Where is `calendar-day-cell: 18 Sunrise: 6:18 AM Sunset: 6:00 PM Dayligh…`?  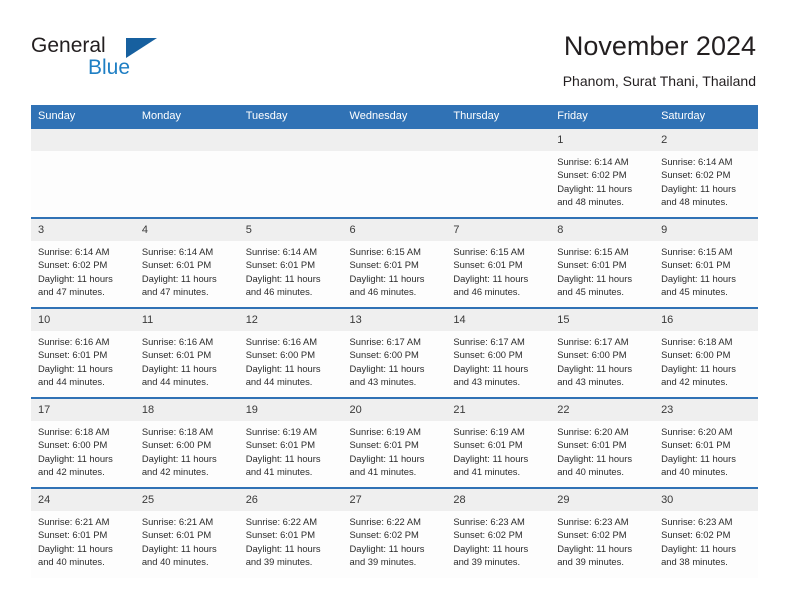
calendar-day-cell: 18 Sunrise: 6:18 AM Sunset: 6:00 PM Dayligh… is located at coordinates (186, 442).